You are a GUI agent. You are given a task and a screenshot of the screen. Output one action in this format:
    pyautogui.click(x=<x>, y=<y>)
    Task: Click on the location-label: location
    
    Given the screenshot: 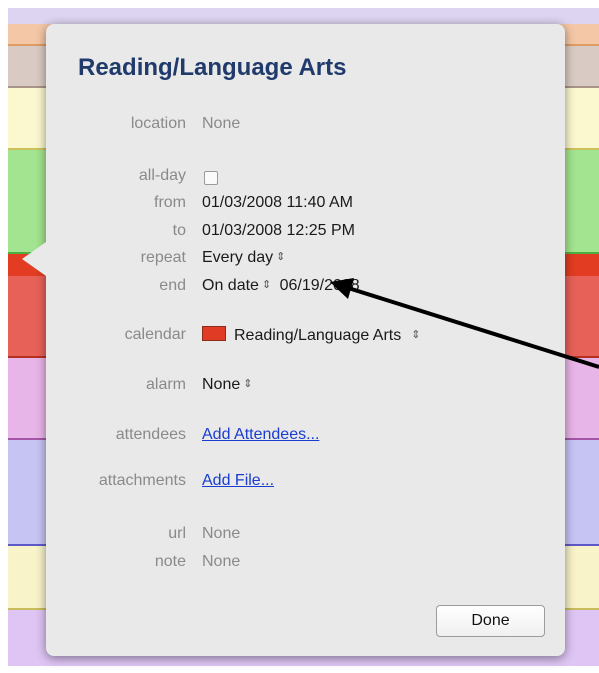 What is the action you would take?
    pyautogui.click(x=158, y=123)
    